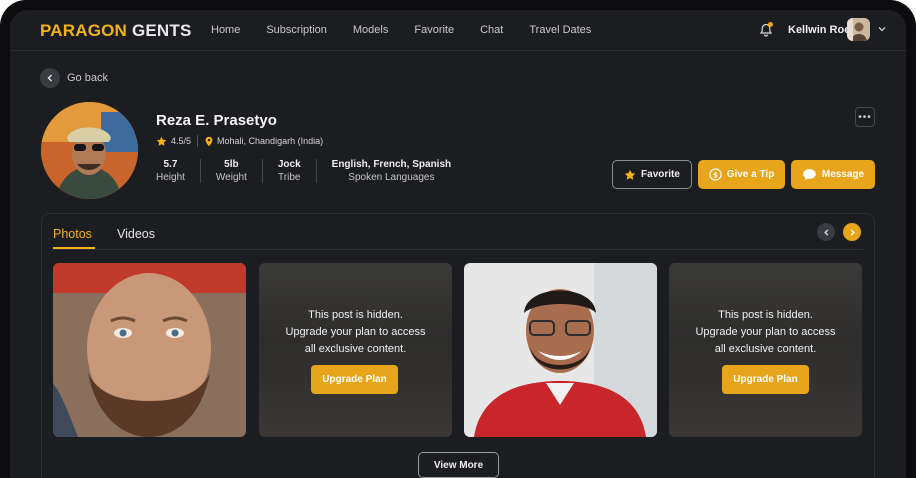 This screenshot has width=916, height=478. Describe the element at coordinates (750, 174) in the screenshot. I see `give-tip-button-label: Give a Tip` at that location.